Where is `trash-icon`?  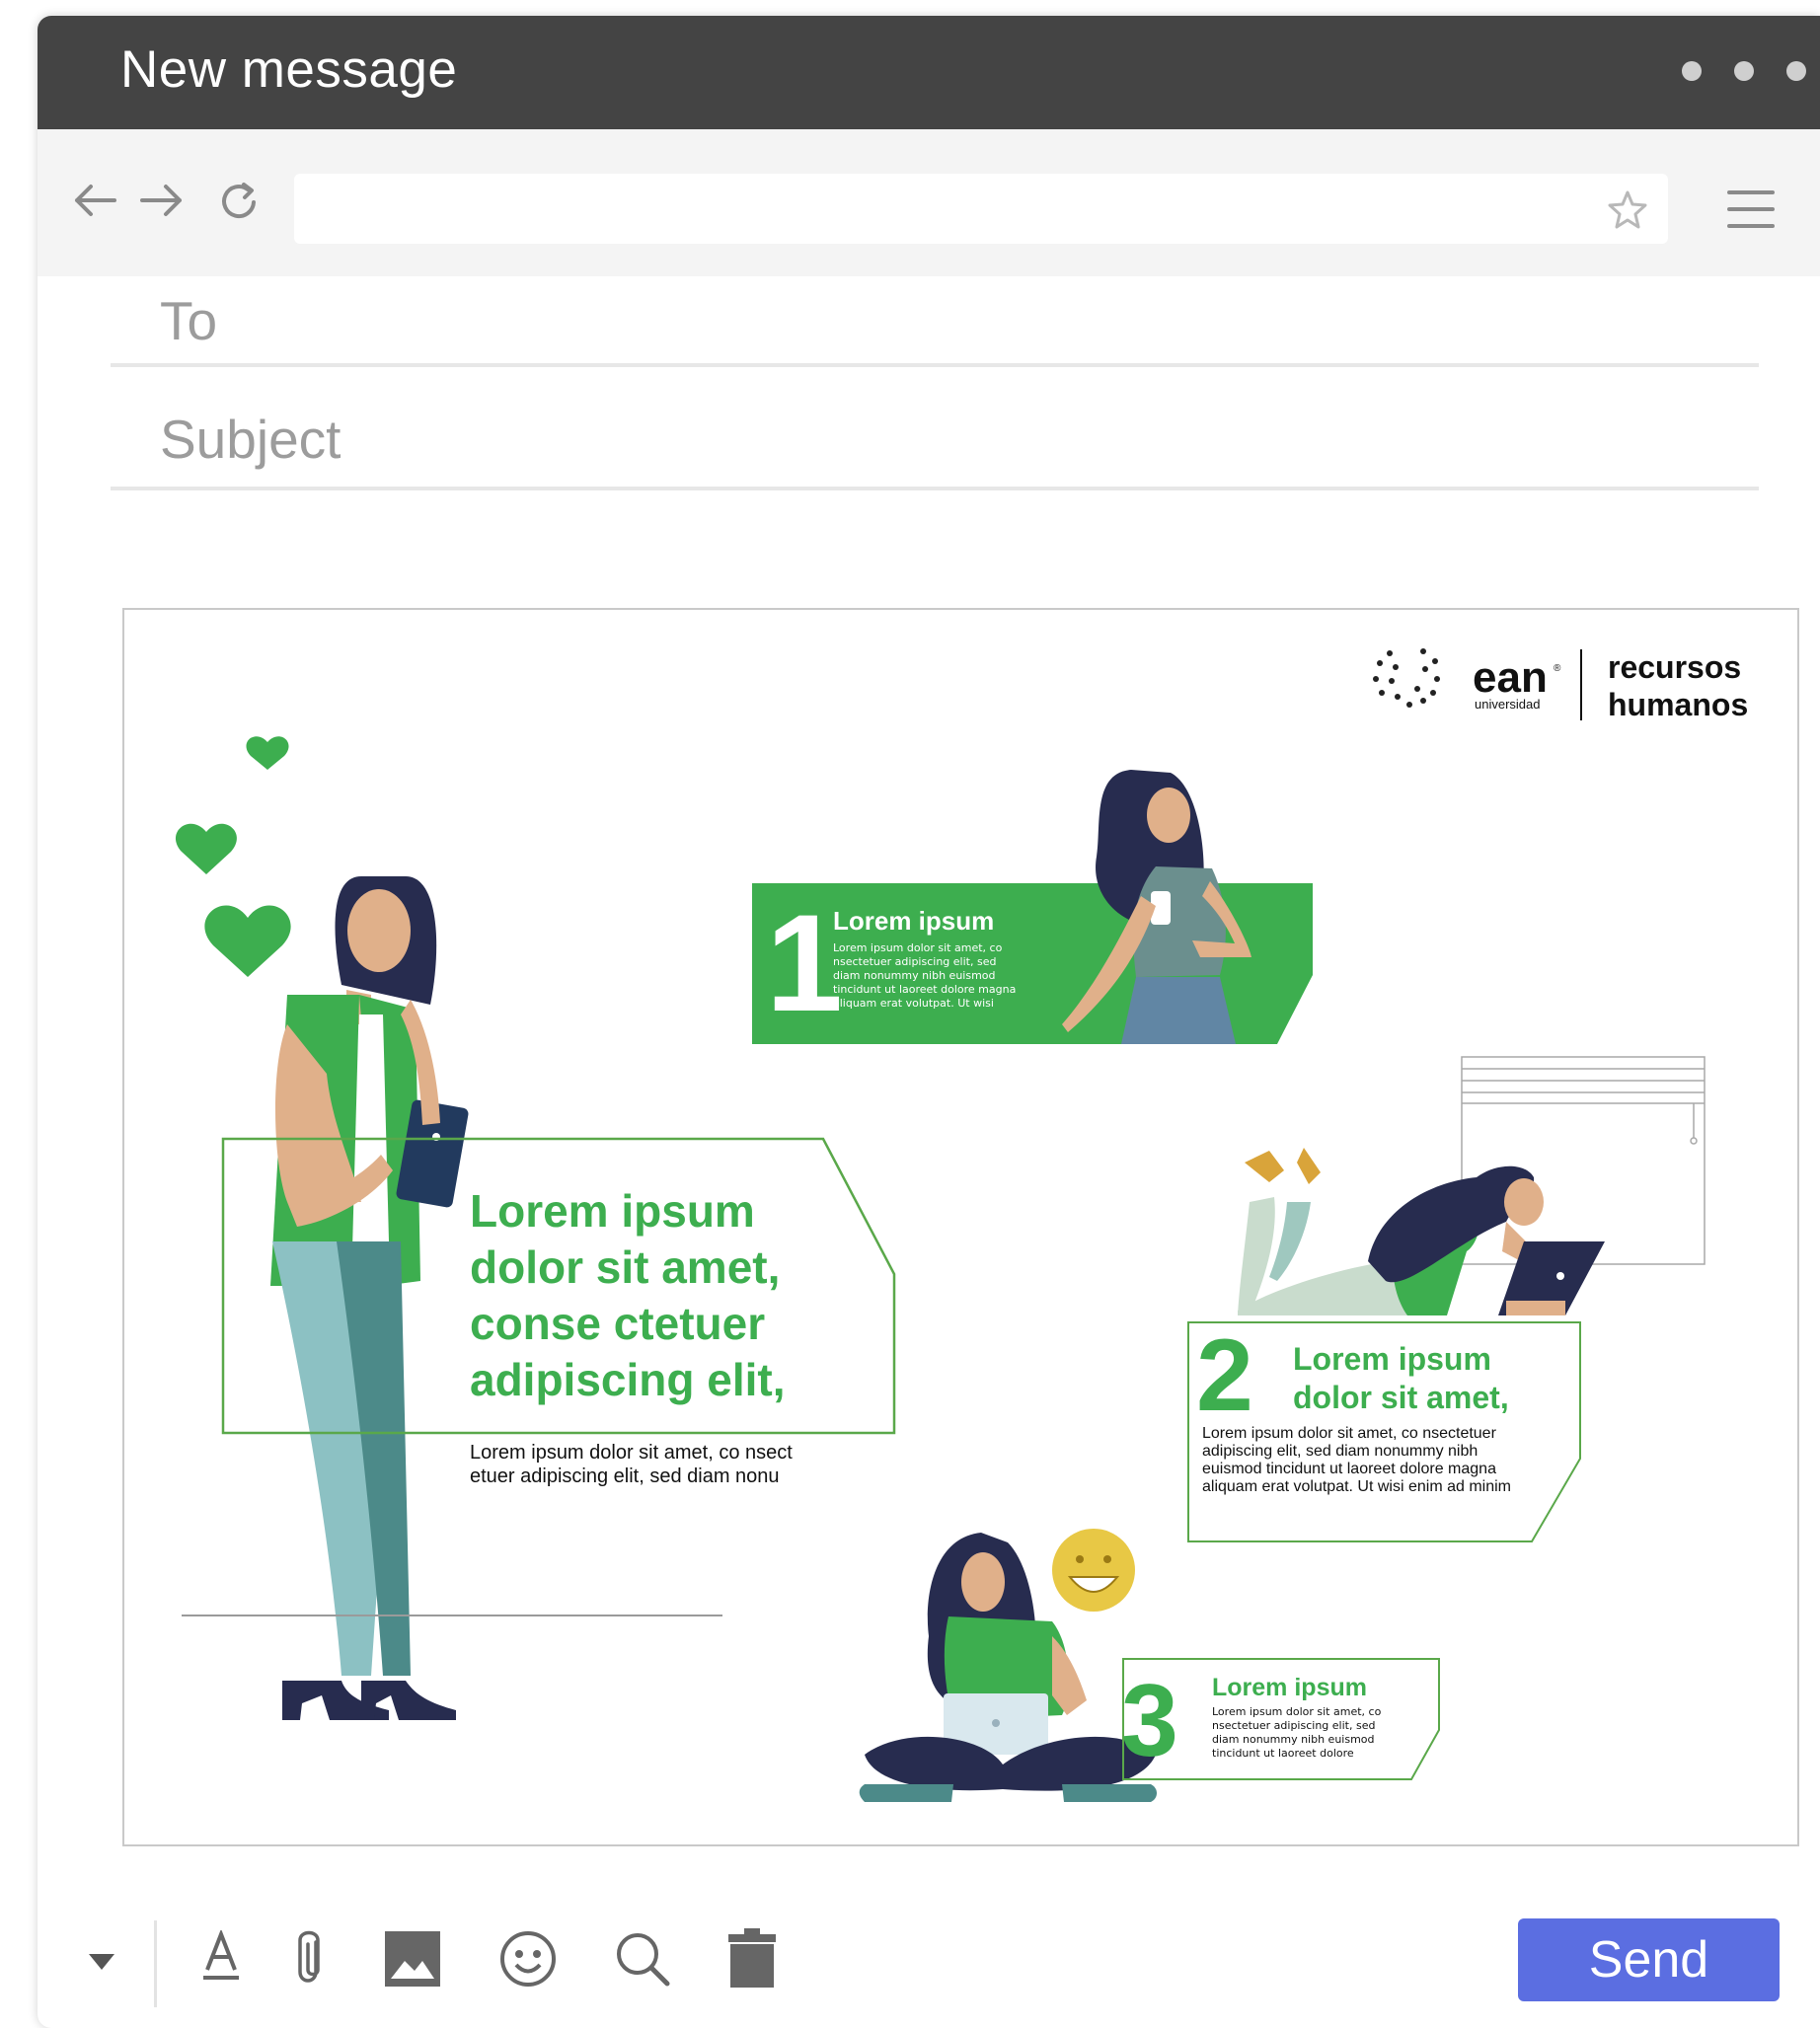
trash-icon is located at coordinates (752, 1958).